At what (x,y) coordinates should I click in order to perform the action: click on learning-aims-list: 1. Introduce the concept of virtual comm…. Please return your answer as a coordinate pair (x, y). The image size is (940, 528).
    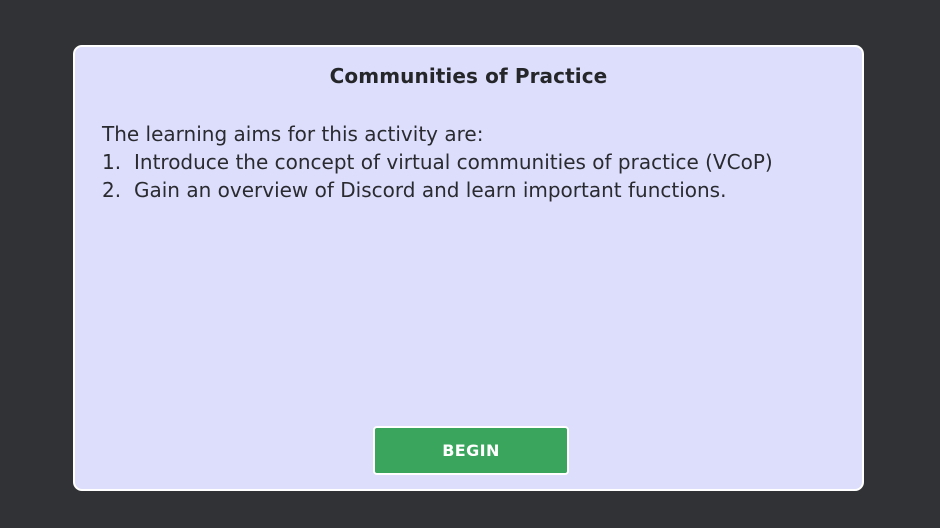
    Looking at the image, I should click on (472, 176).